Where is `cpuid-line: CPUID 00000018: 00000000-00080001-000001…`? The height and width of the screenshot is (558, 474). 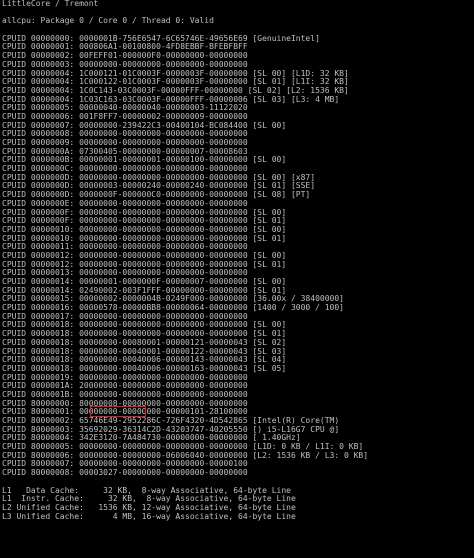
cpuid-line: CPUID 00000018: 00000000-00080001-000001… is located at coordinates (144, 342).